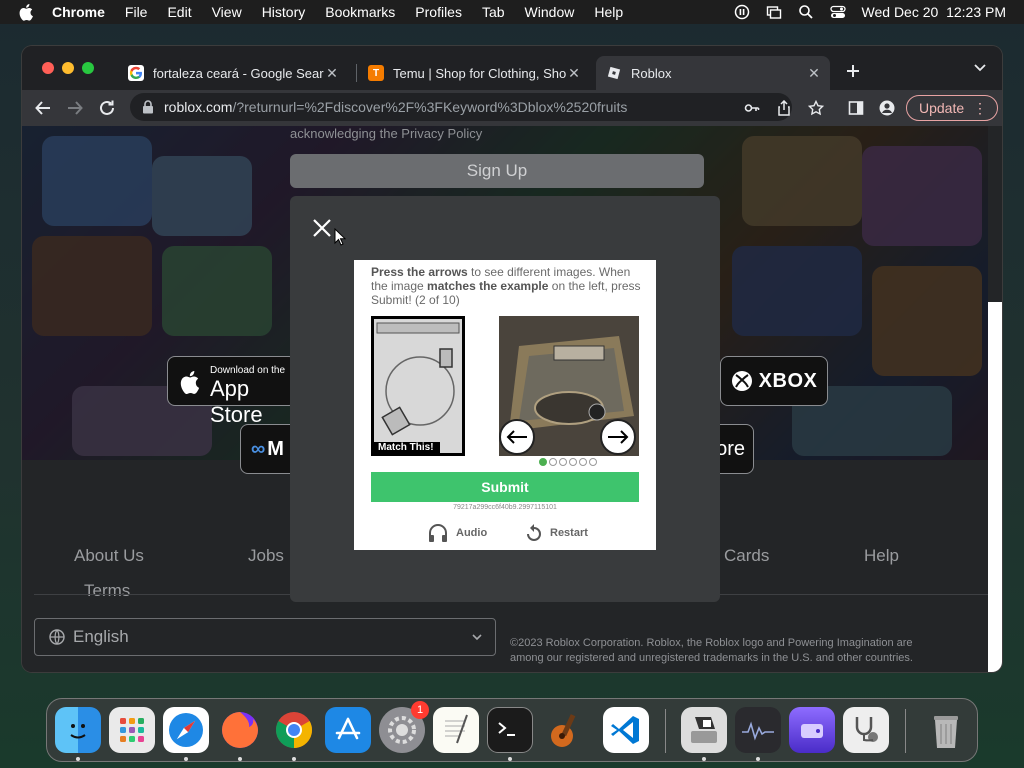 The width and height of the screenshot is (1024, 768). Describe the element at coordinates (284, 12) in the screenshot. I see `menu-history: History` at that location.